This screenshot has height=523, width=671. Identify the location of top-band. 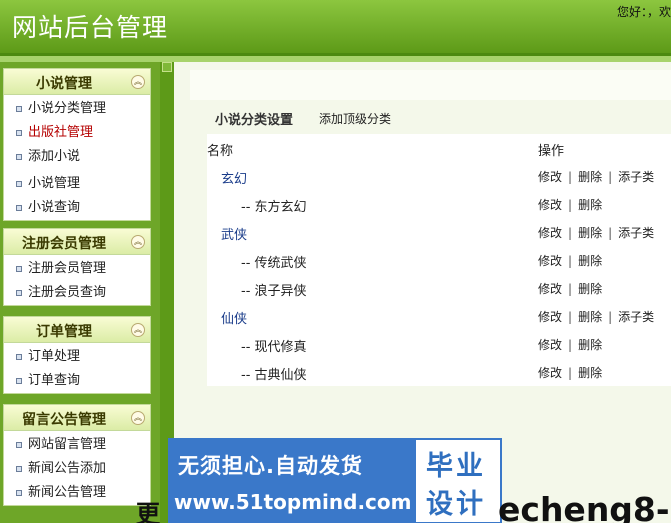
(430, 85).